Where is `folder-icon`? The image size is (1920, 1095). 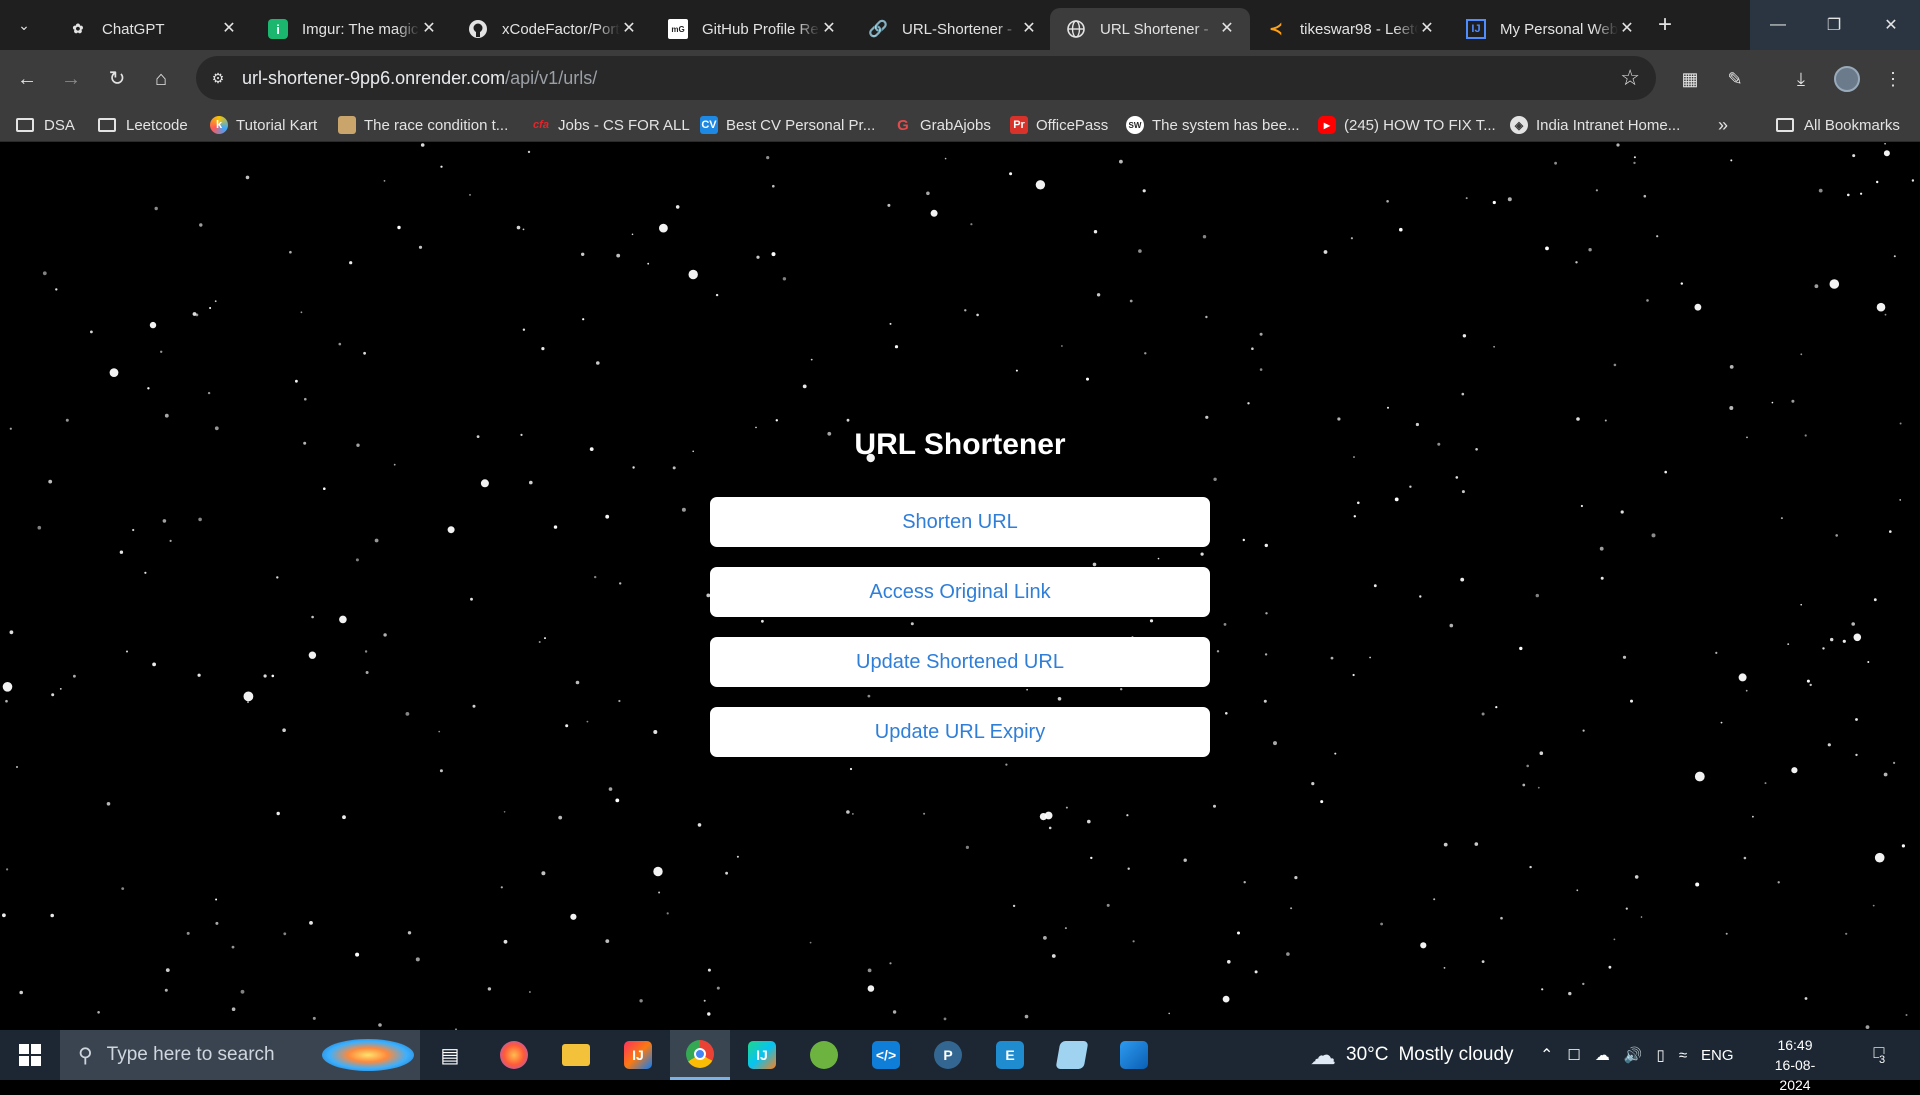
folder-icon is located at coordinates (576, 1055).